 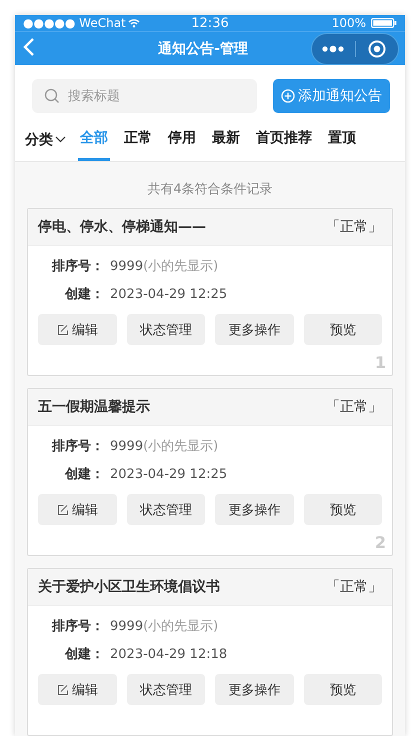 What do you see at coordinates (134, 23) in the screenshot?
I see `wifi-icon` at bounding box center [134, 23].